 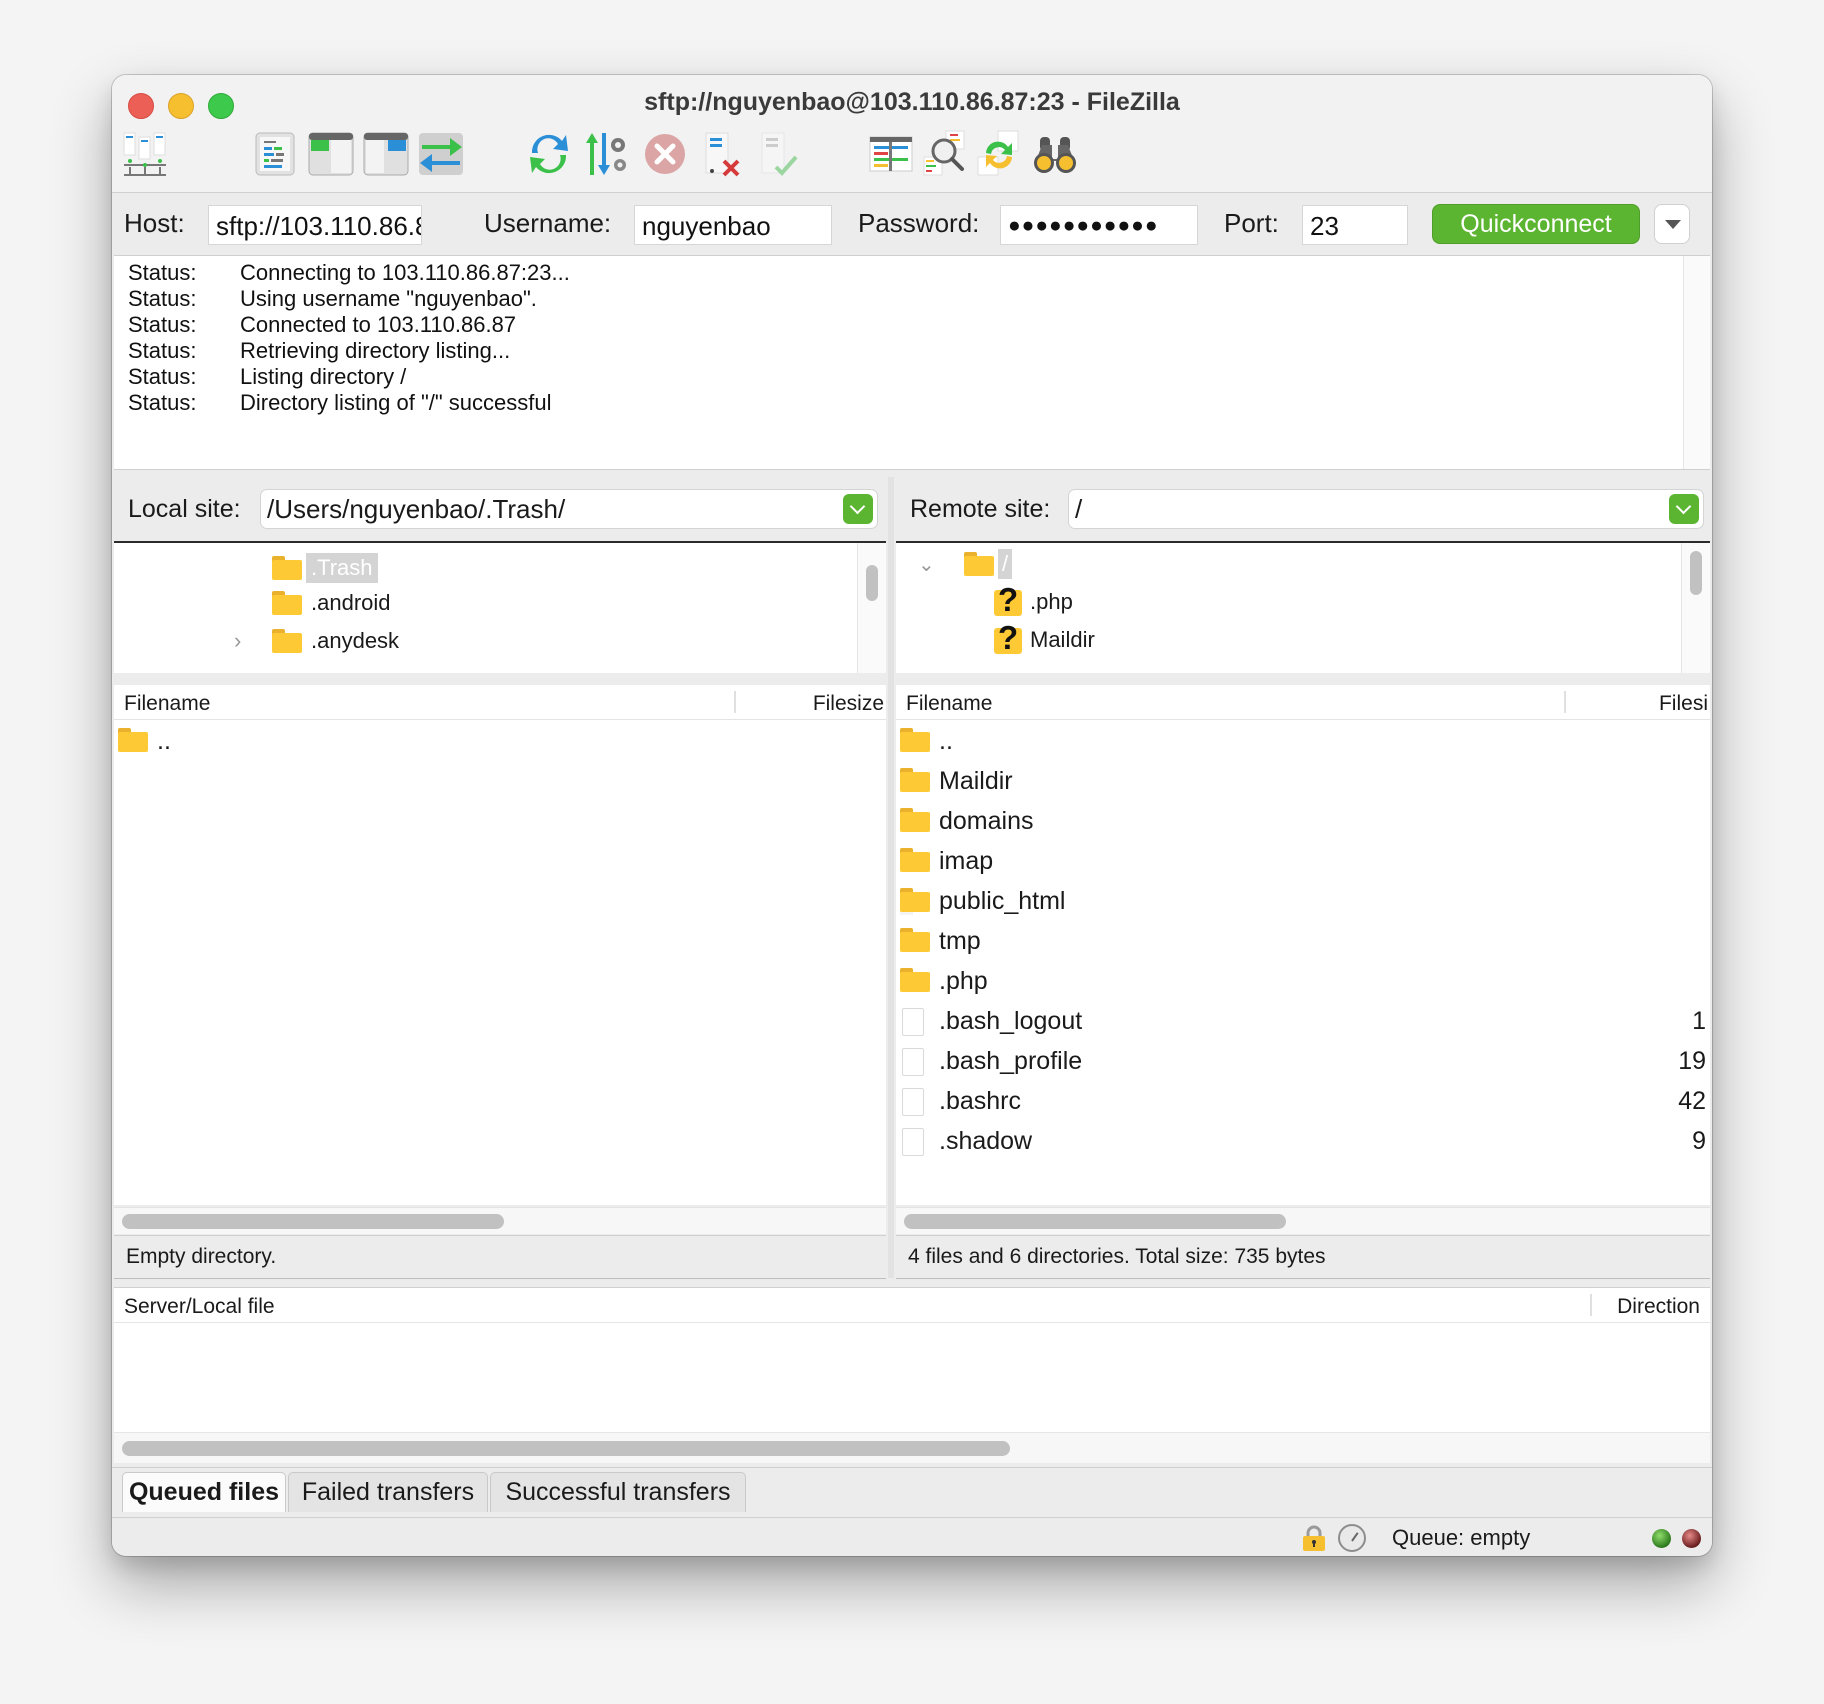 I want to click on local-horizontal-scrollbar, so click(x=500, y=1220).